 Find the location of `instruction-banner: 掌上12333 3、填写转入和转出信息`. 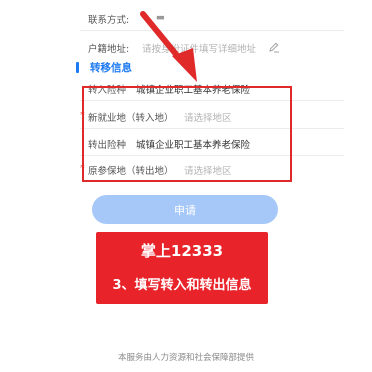

instruction-banner: 掌上12333 3、填写转入和转出信息 is located at coordinates (182, 268).